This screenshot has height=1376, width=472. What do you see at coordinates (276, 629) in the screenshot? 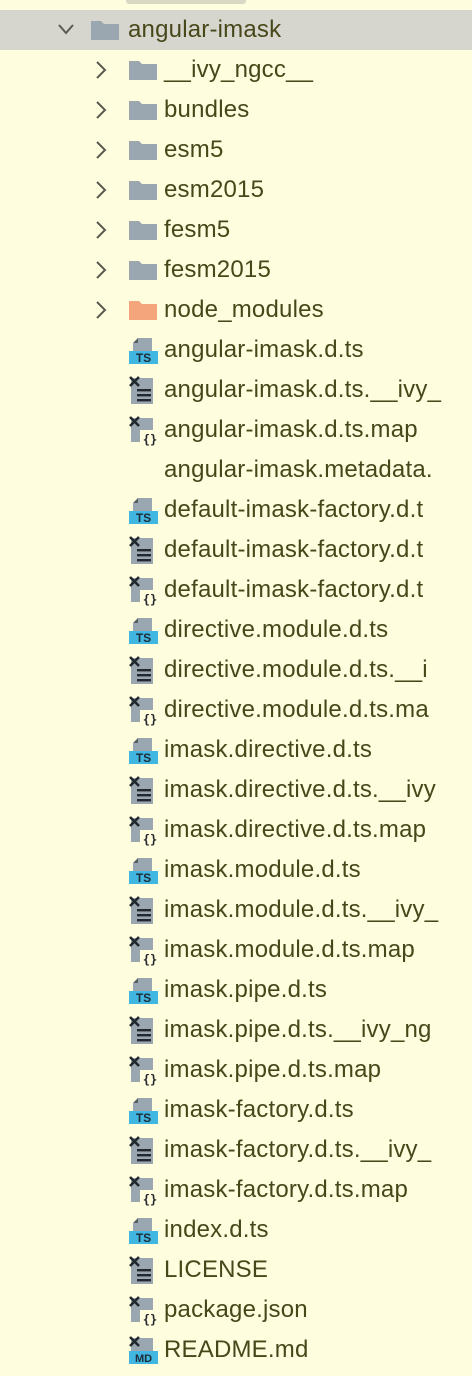
I see `tree-item-label: directive.module.d.ts` at bounding box center [276, 629].